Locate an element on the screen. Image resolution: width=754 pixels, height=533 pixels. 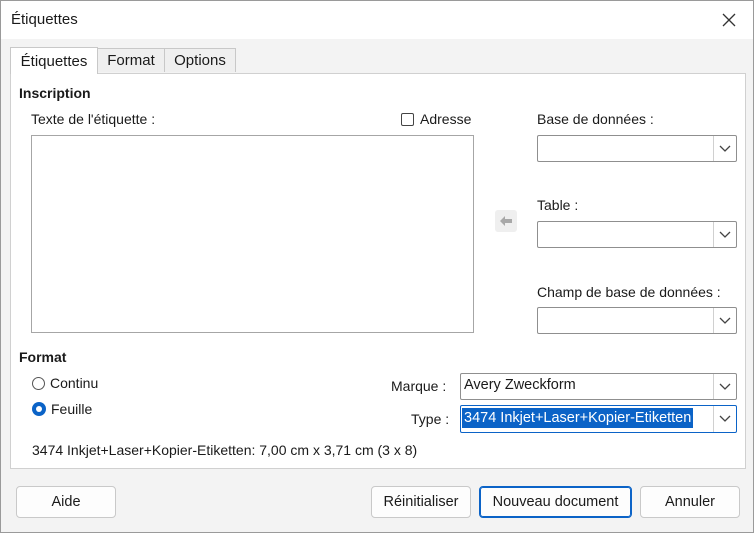
inscription-heading: Inscription is located at coordinates (55, 93).